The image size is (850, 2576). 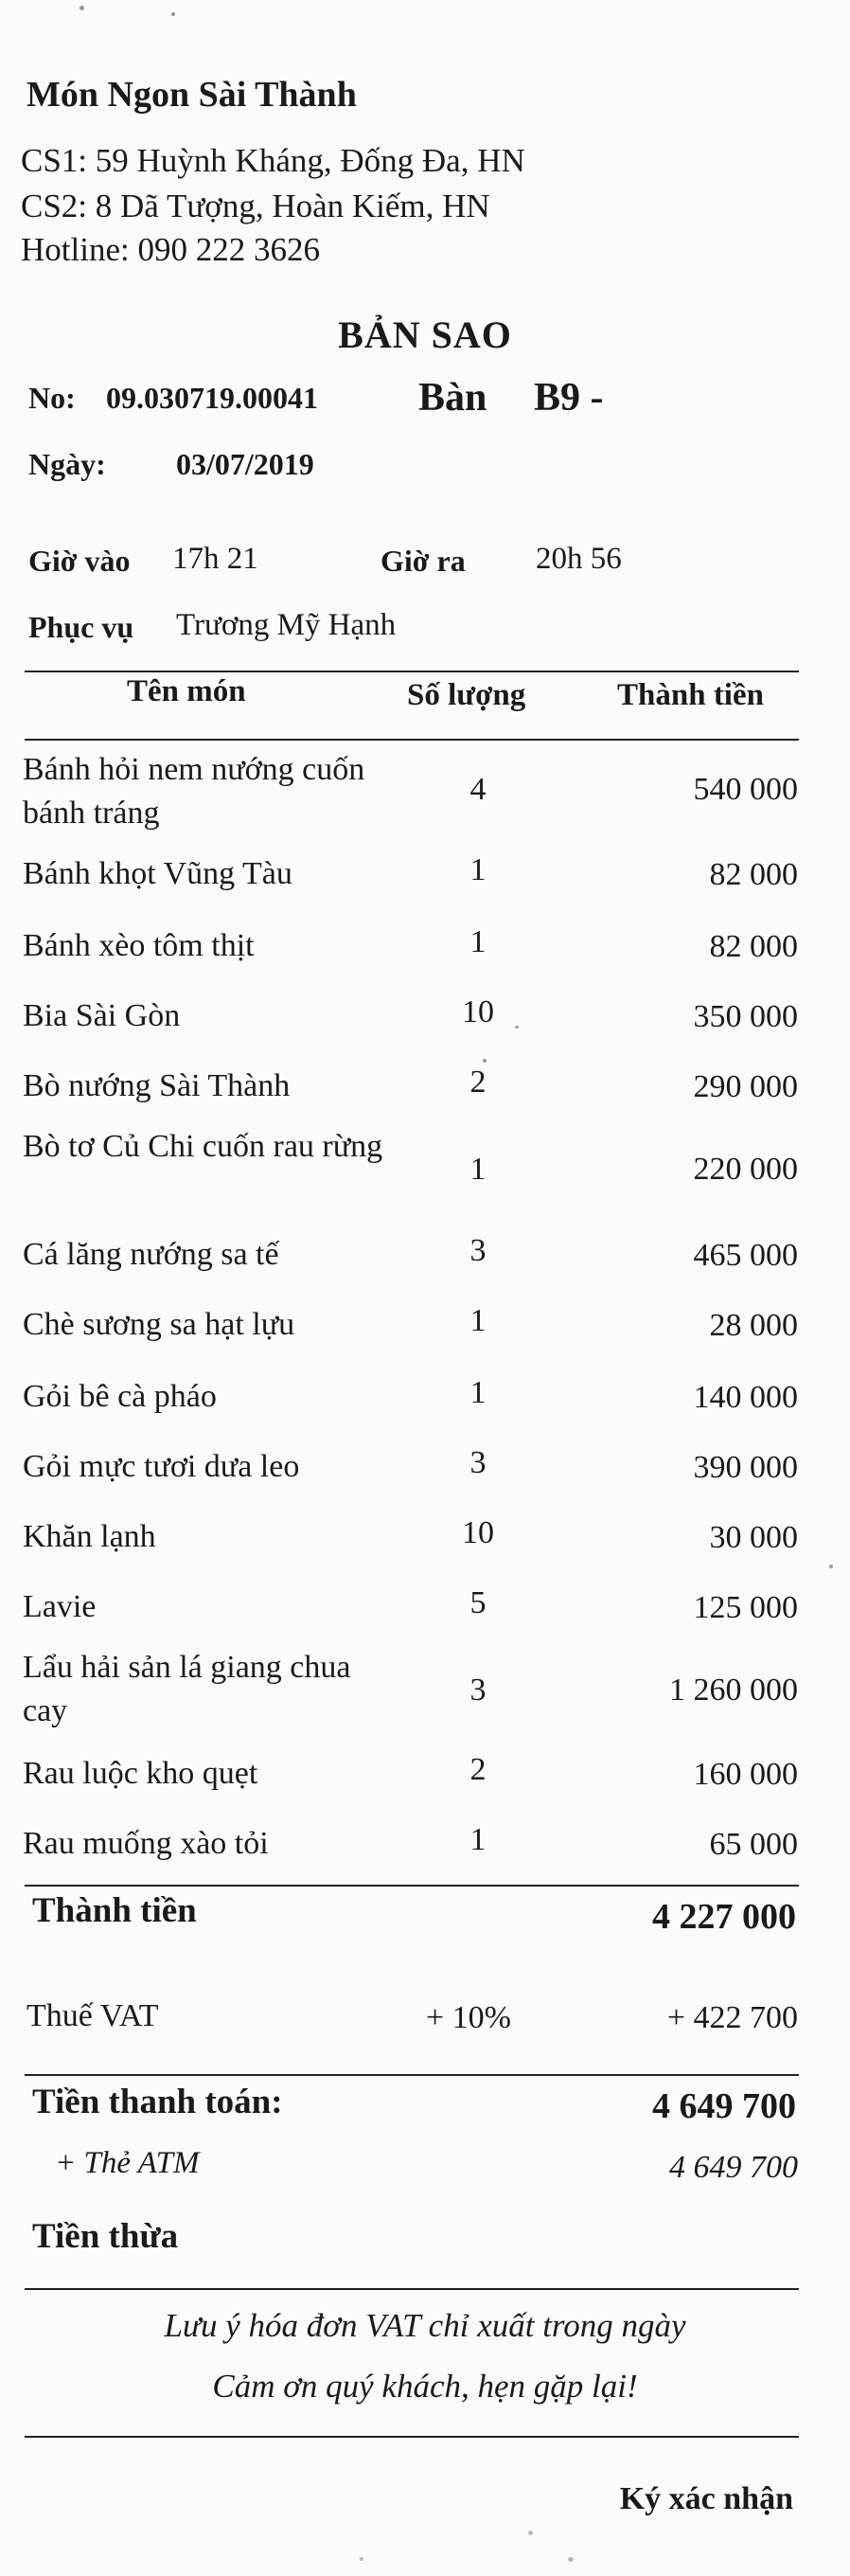 What do you see at coordinates (273, 160) in the screenshot?
I see `shop-address-1: CS1: 59 Huỳnh Kháng, Đống Đa, HN` at bounding box center [273, 160].